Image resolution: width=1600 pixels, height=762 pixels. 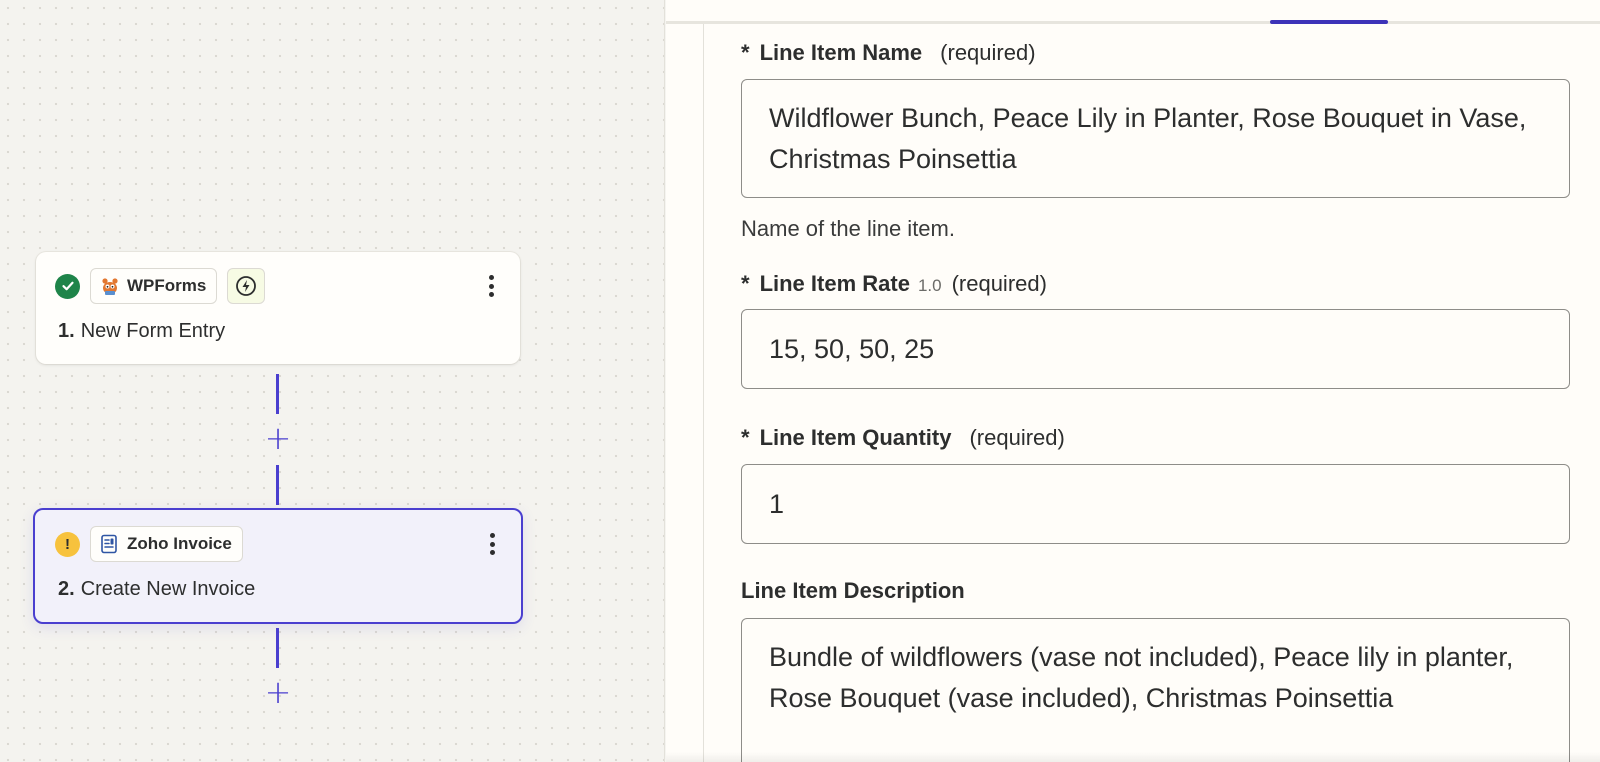 What do you see at coordinates (1155, 504) in the screenshot?
I see `line-item-quantity-input: 1` at bounding box center [1155, 504].